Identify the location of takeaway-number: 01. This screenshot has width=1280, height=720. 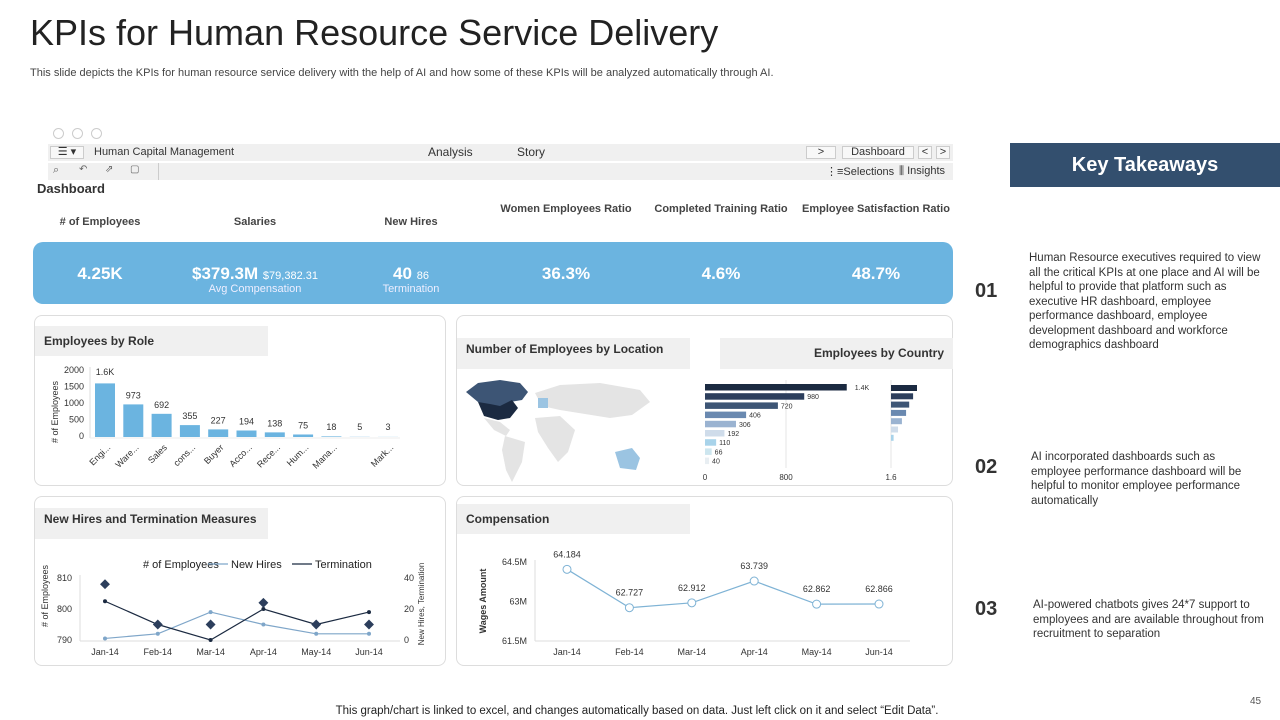
(986, 291).